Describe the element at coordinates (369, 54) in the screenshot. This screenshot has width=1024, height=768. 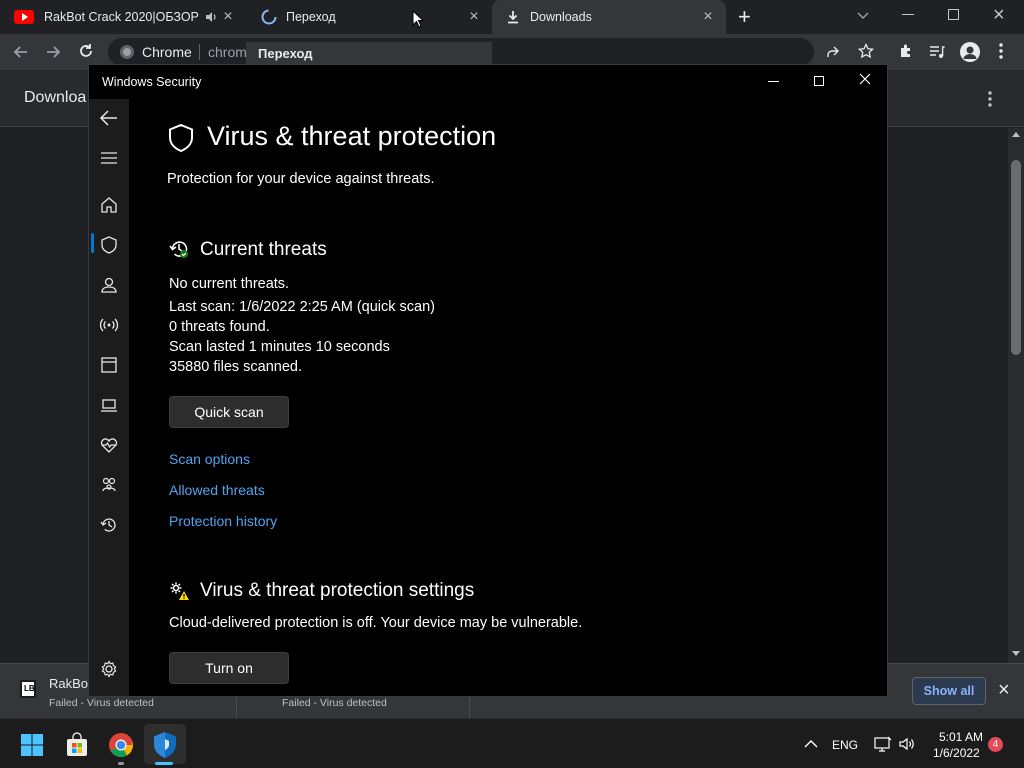
I see `tab-tooltip: Переход` at that location.